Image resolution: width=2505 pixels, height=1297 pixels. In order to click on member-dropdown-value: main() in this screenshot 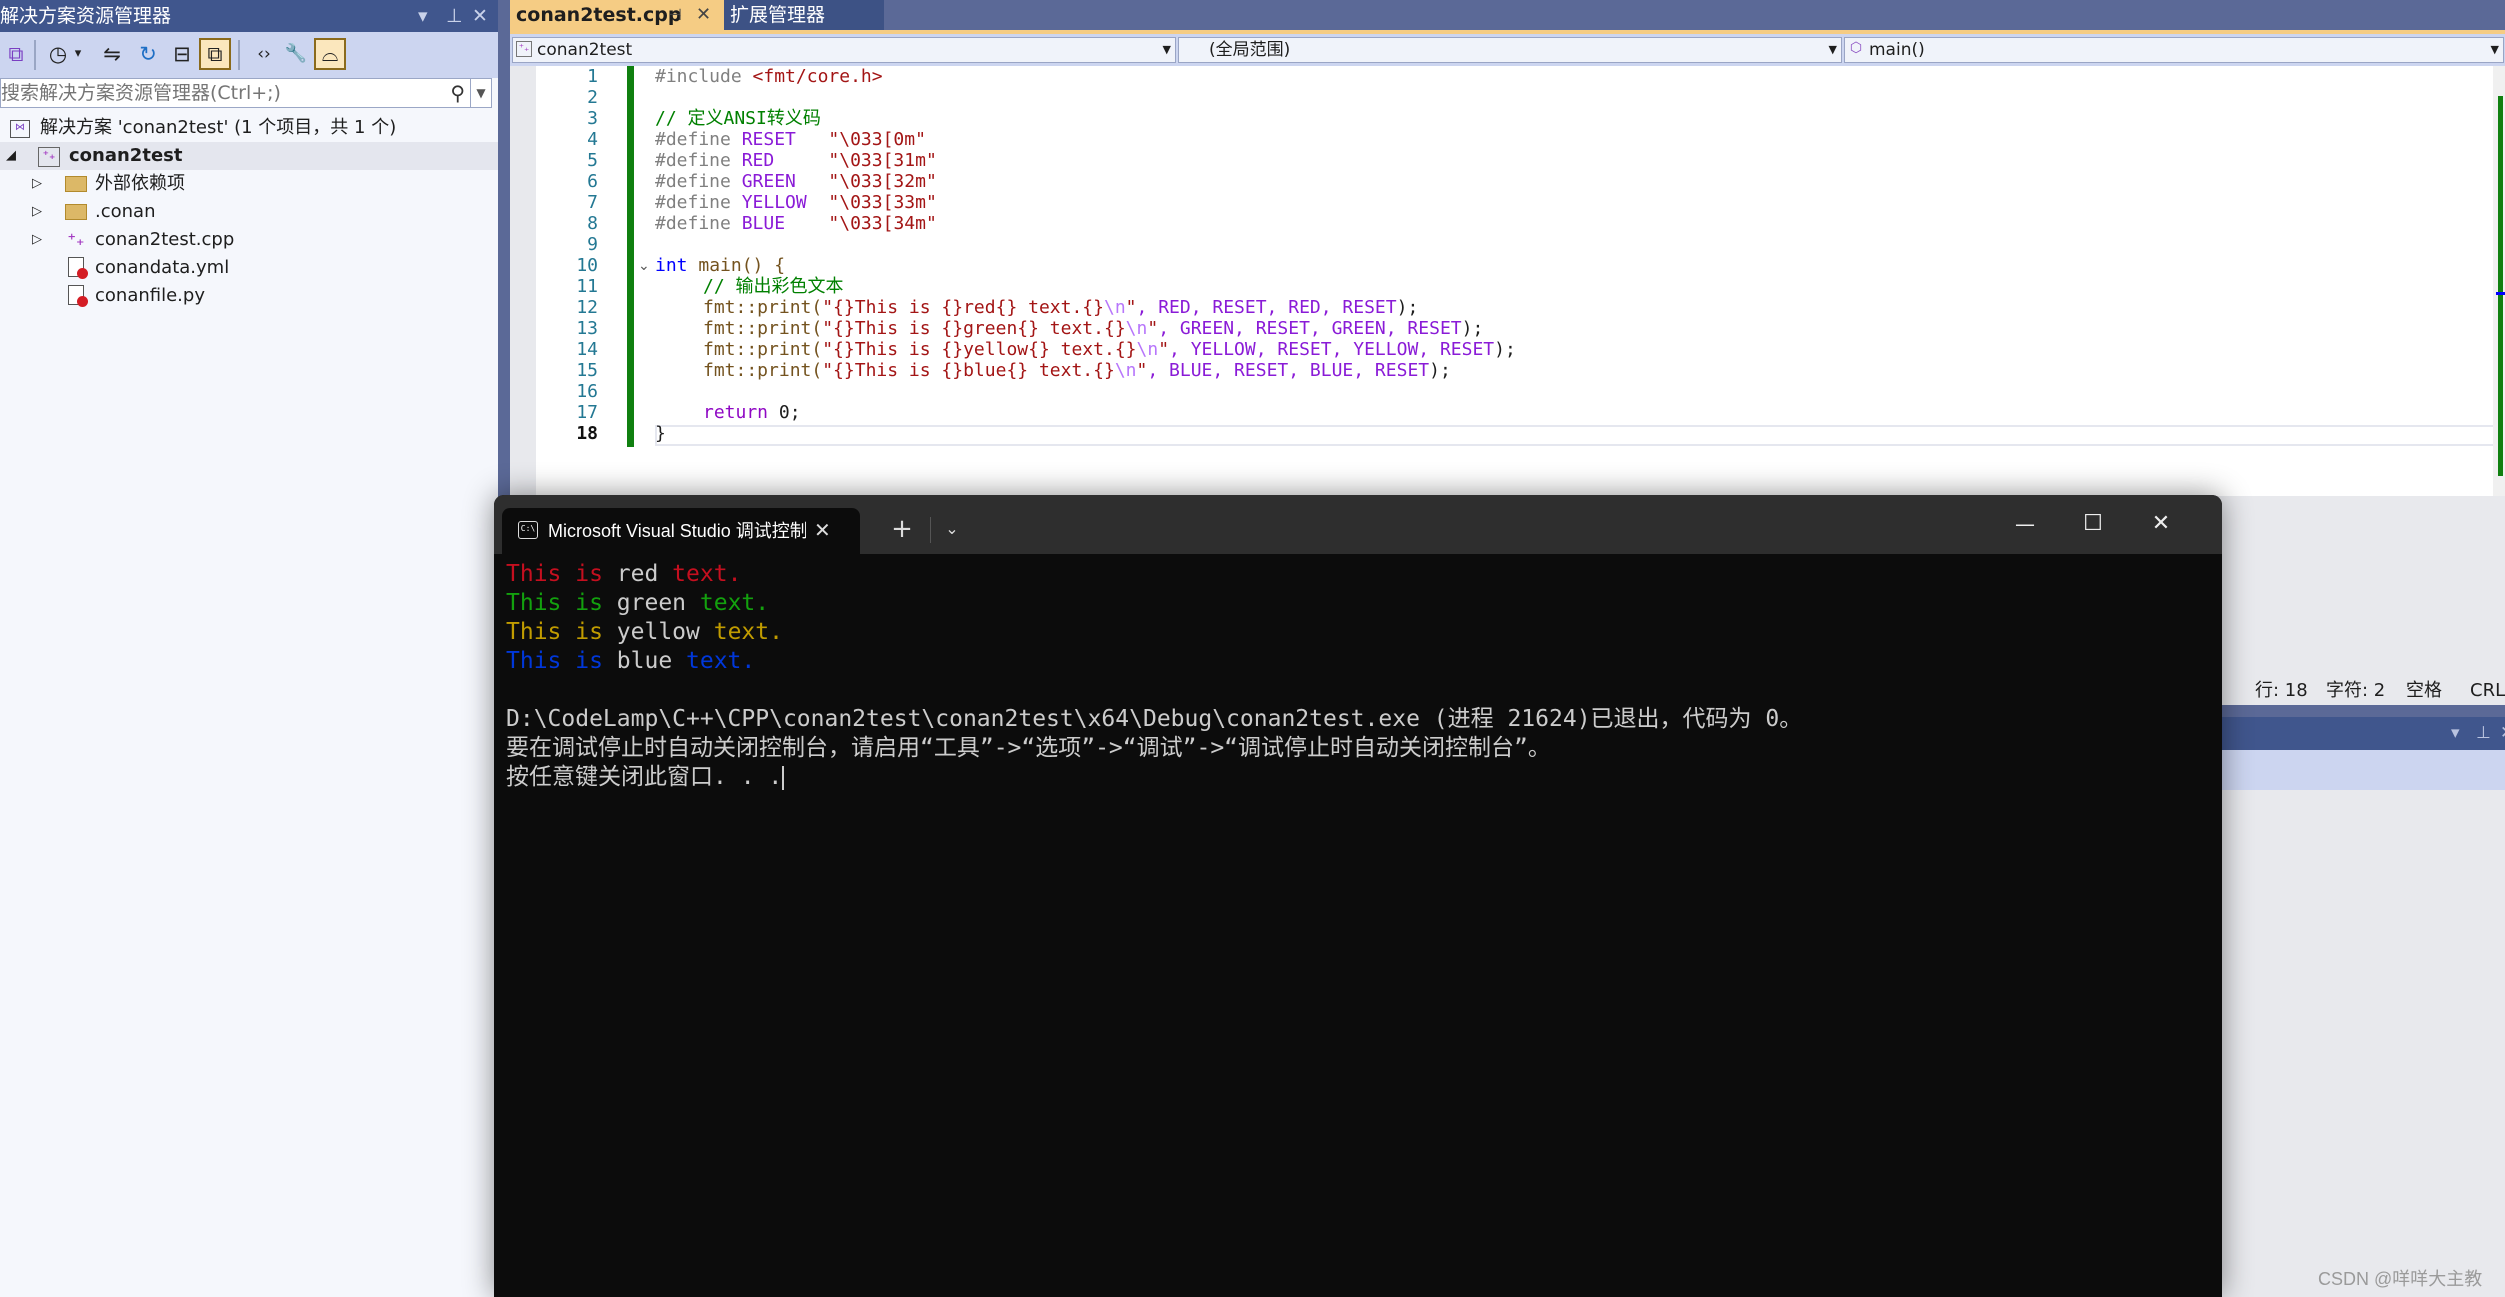, I will do `click(1897, 50)`.